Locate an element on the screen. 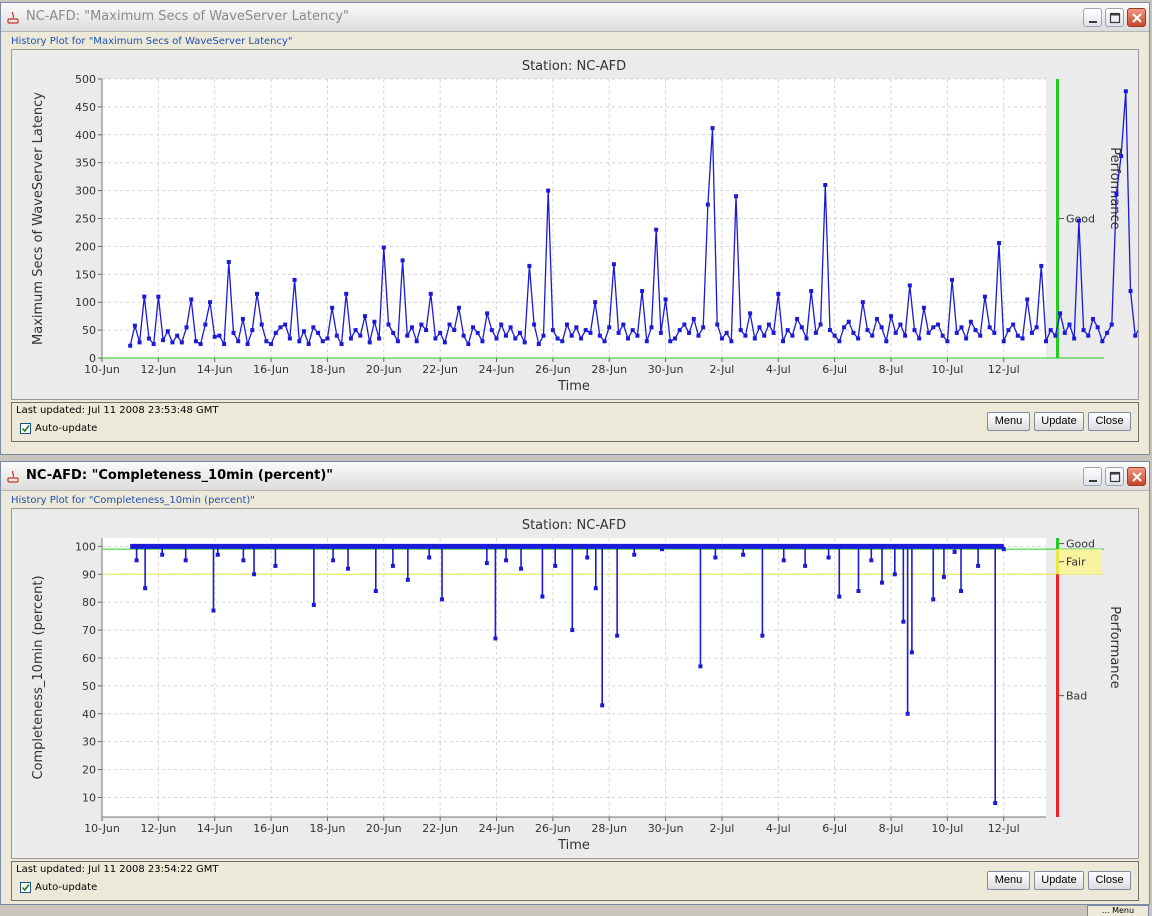  check-icon is located at coordinates (25, 428).